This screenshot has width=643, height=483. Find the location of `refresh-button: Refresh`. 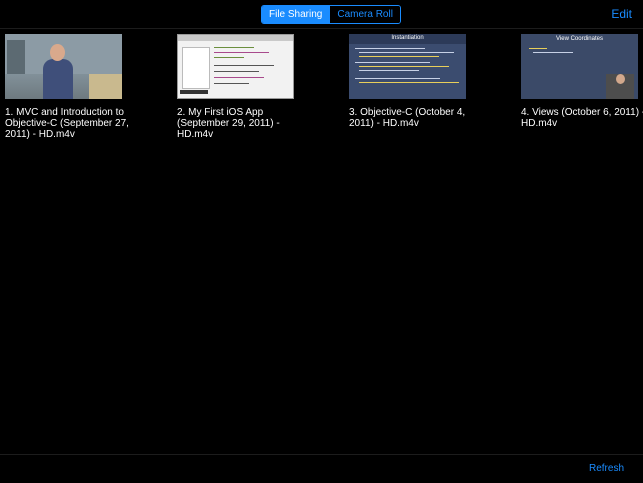

refresh-button: Refresh is located at coordinates (606, 468).